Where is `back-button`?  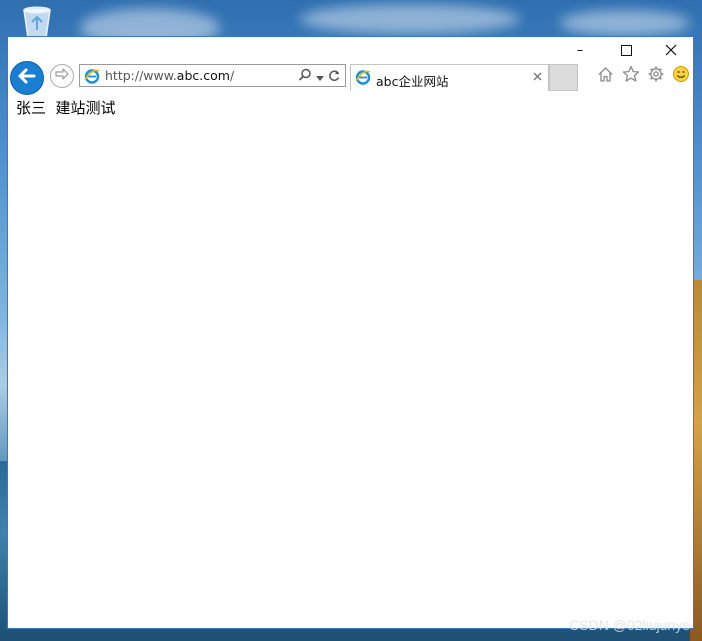
back-button is located at coordinates (27, 78).